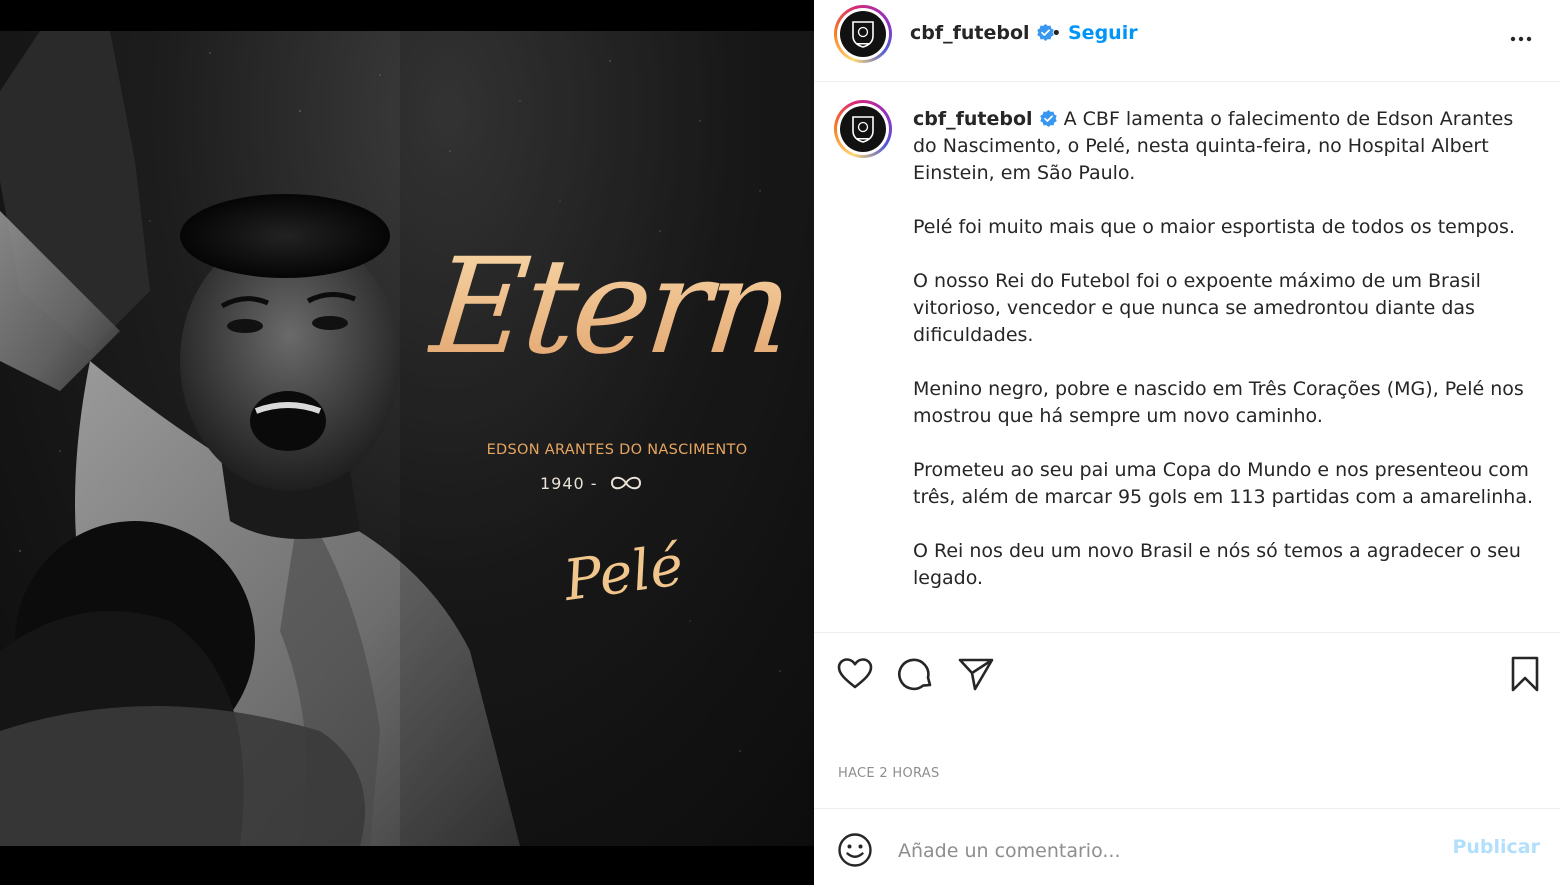 This screenshot has height=886, width=1560. What do you see at coordinates (617, 450) in the screenshot?
I see `image-subtitle-name: EDSON ARANTES DO NASCIMENTO` at bounding box center [617, 450].